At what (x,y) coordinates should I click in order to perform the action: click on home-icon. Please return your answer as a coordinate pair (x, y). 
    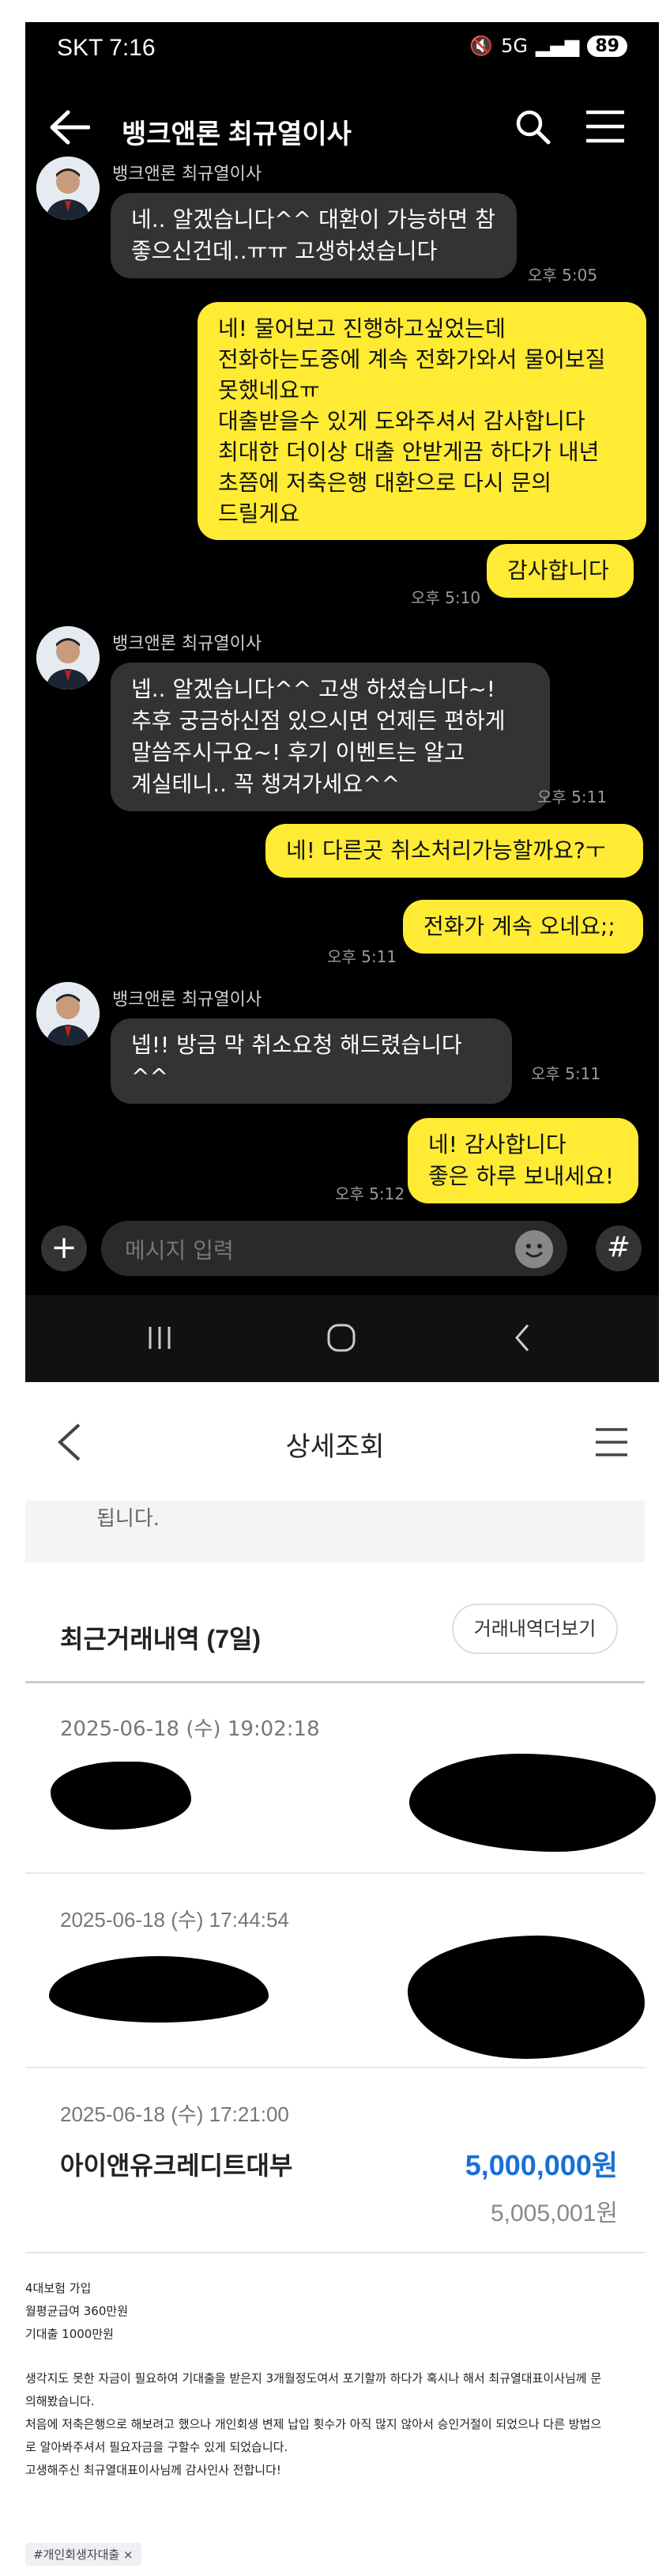
    Looking at the image, I should click on (341, 1338).